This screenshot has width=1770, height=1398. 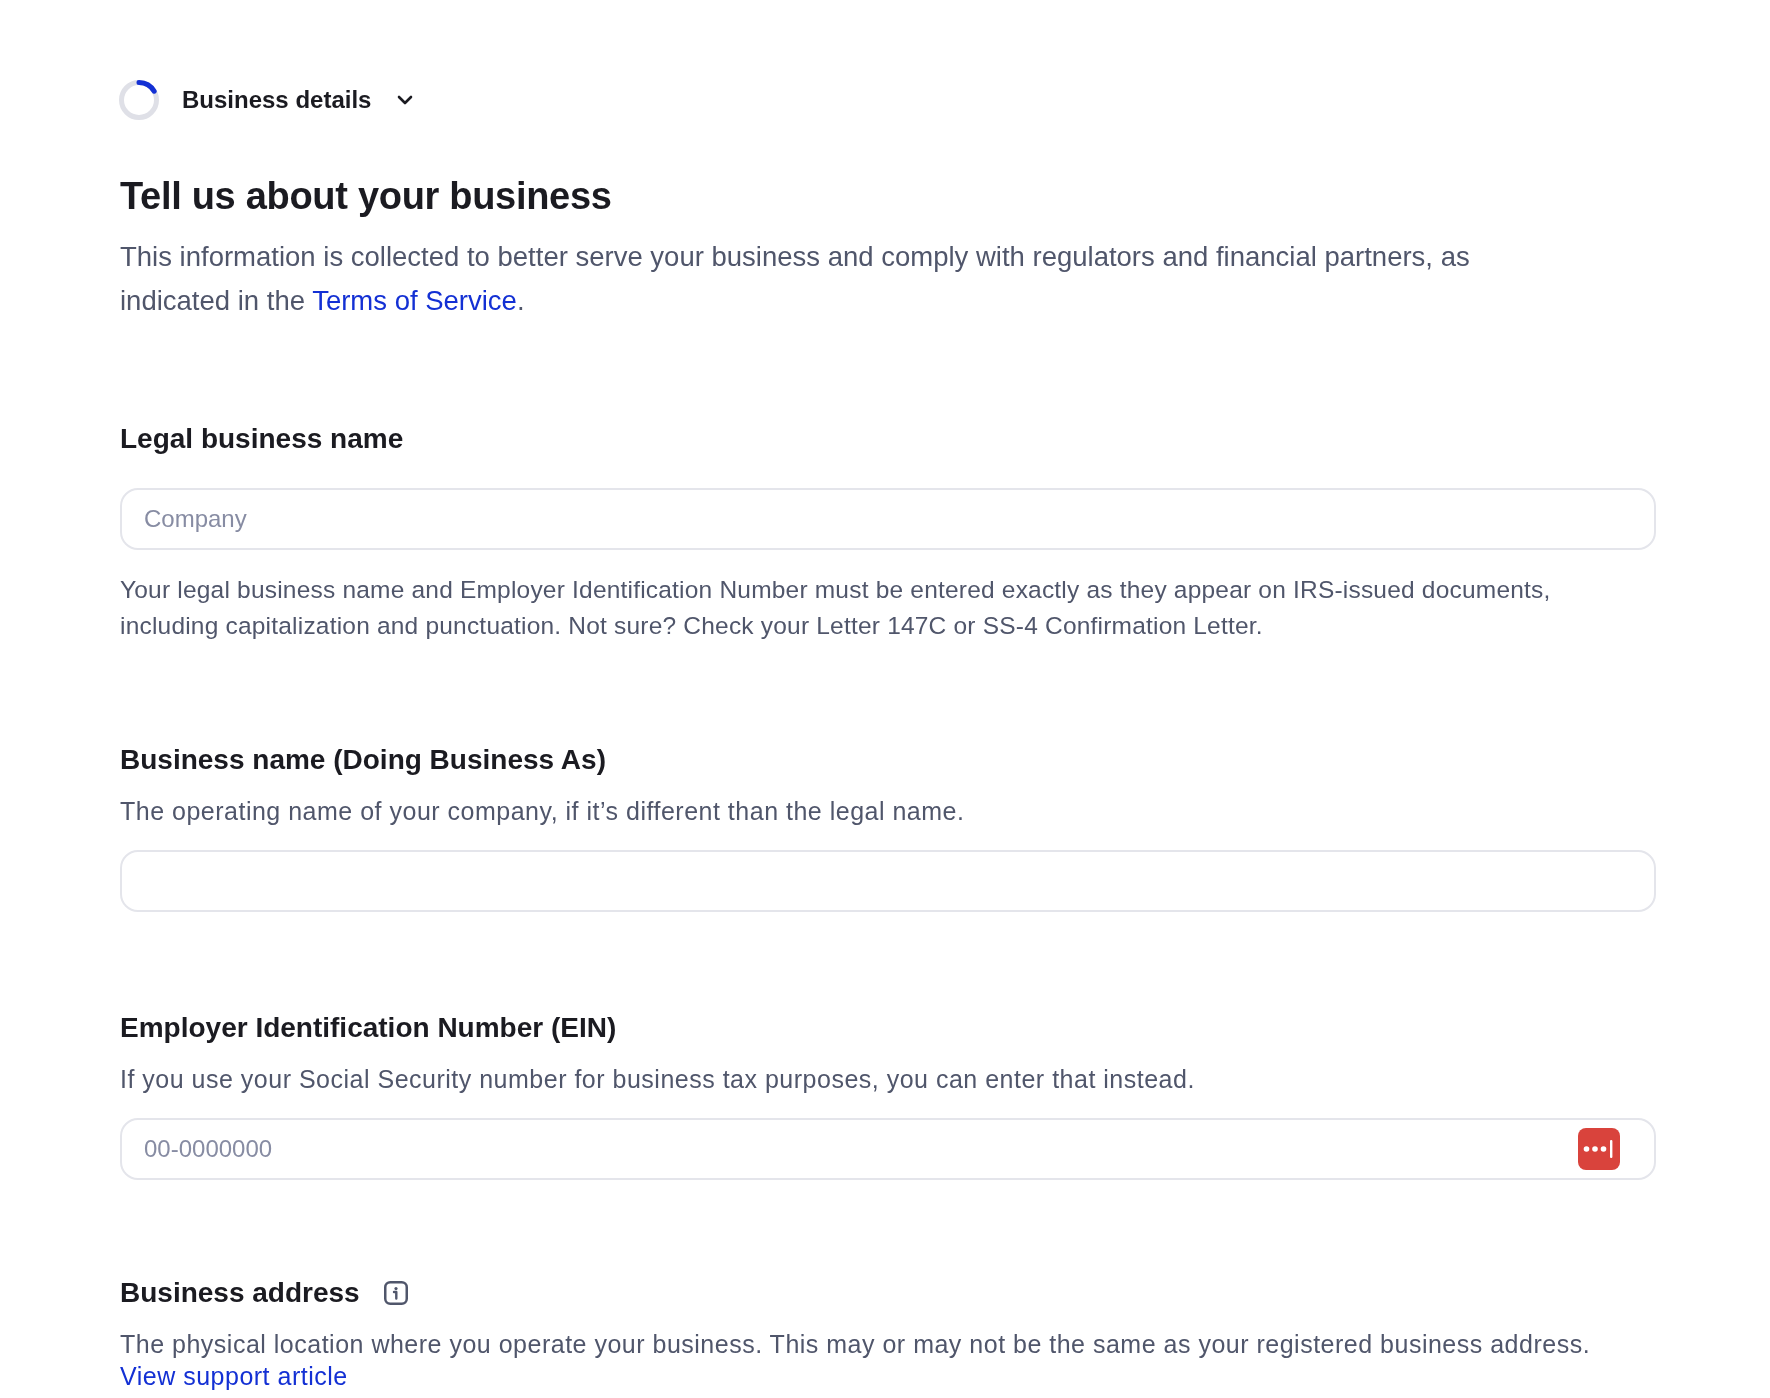 What do you see at coordinates (234, 1376) in the screenshot?
I see `text-link: View support article` at bounding box center [234, 1376].